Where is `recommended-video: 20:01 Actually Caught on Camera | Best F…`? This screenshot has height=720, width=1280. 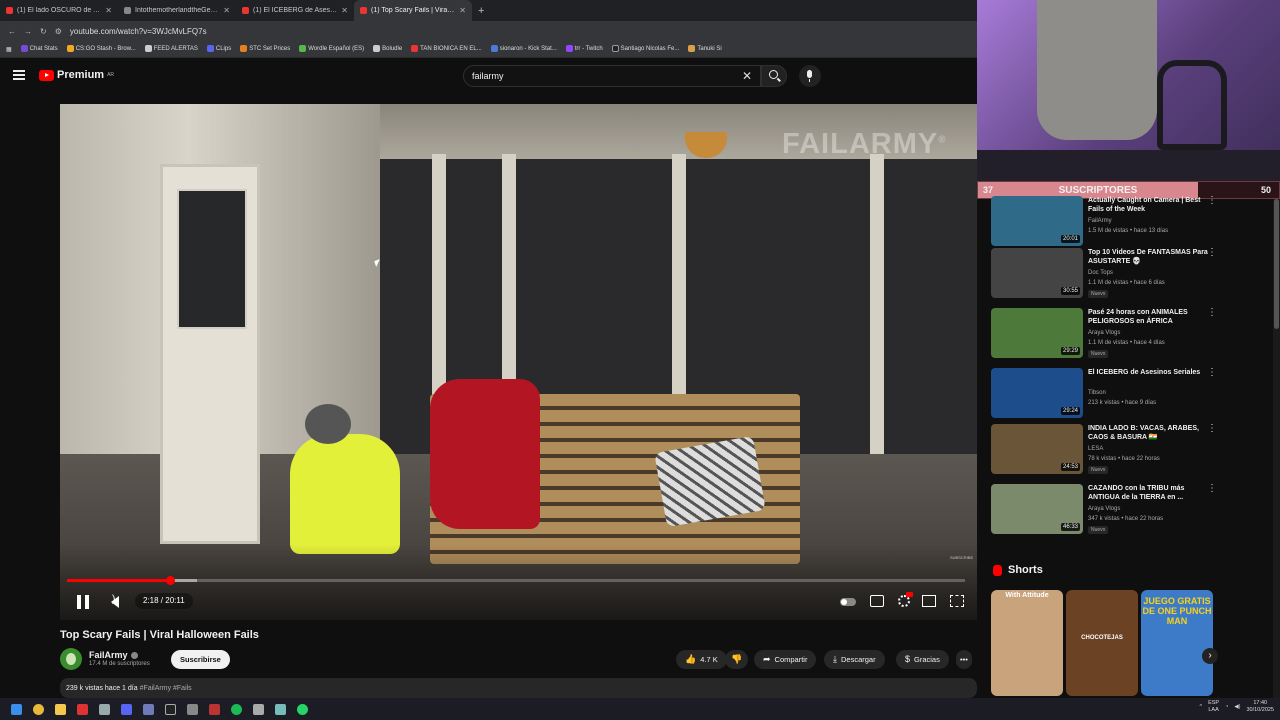 recommended-video: 20:01 Actually Caught on Camera | Best F… is located at coordinates (1104, 222).